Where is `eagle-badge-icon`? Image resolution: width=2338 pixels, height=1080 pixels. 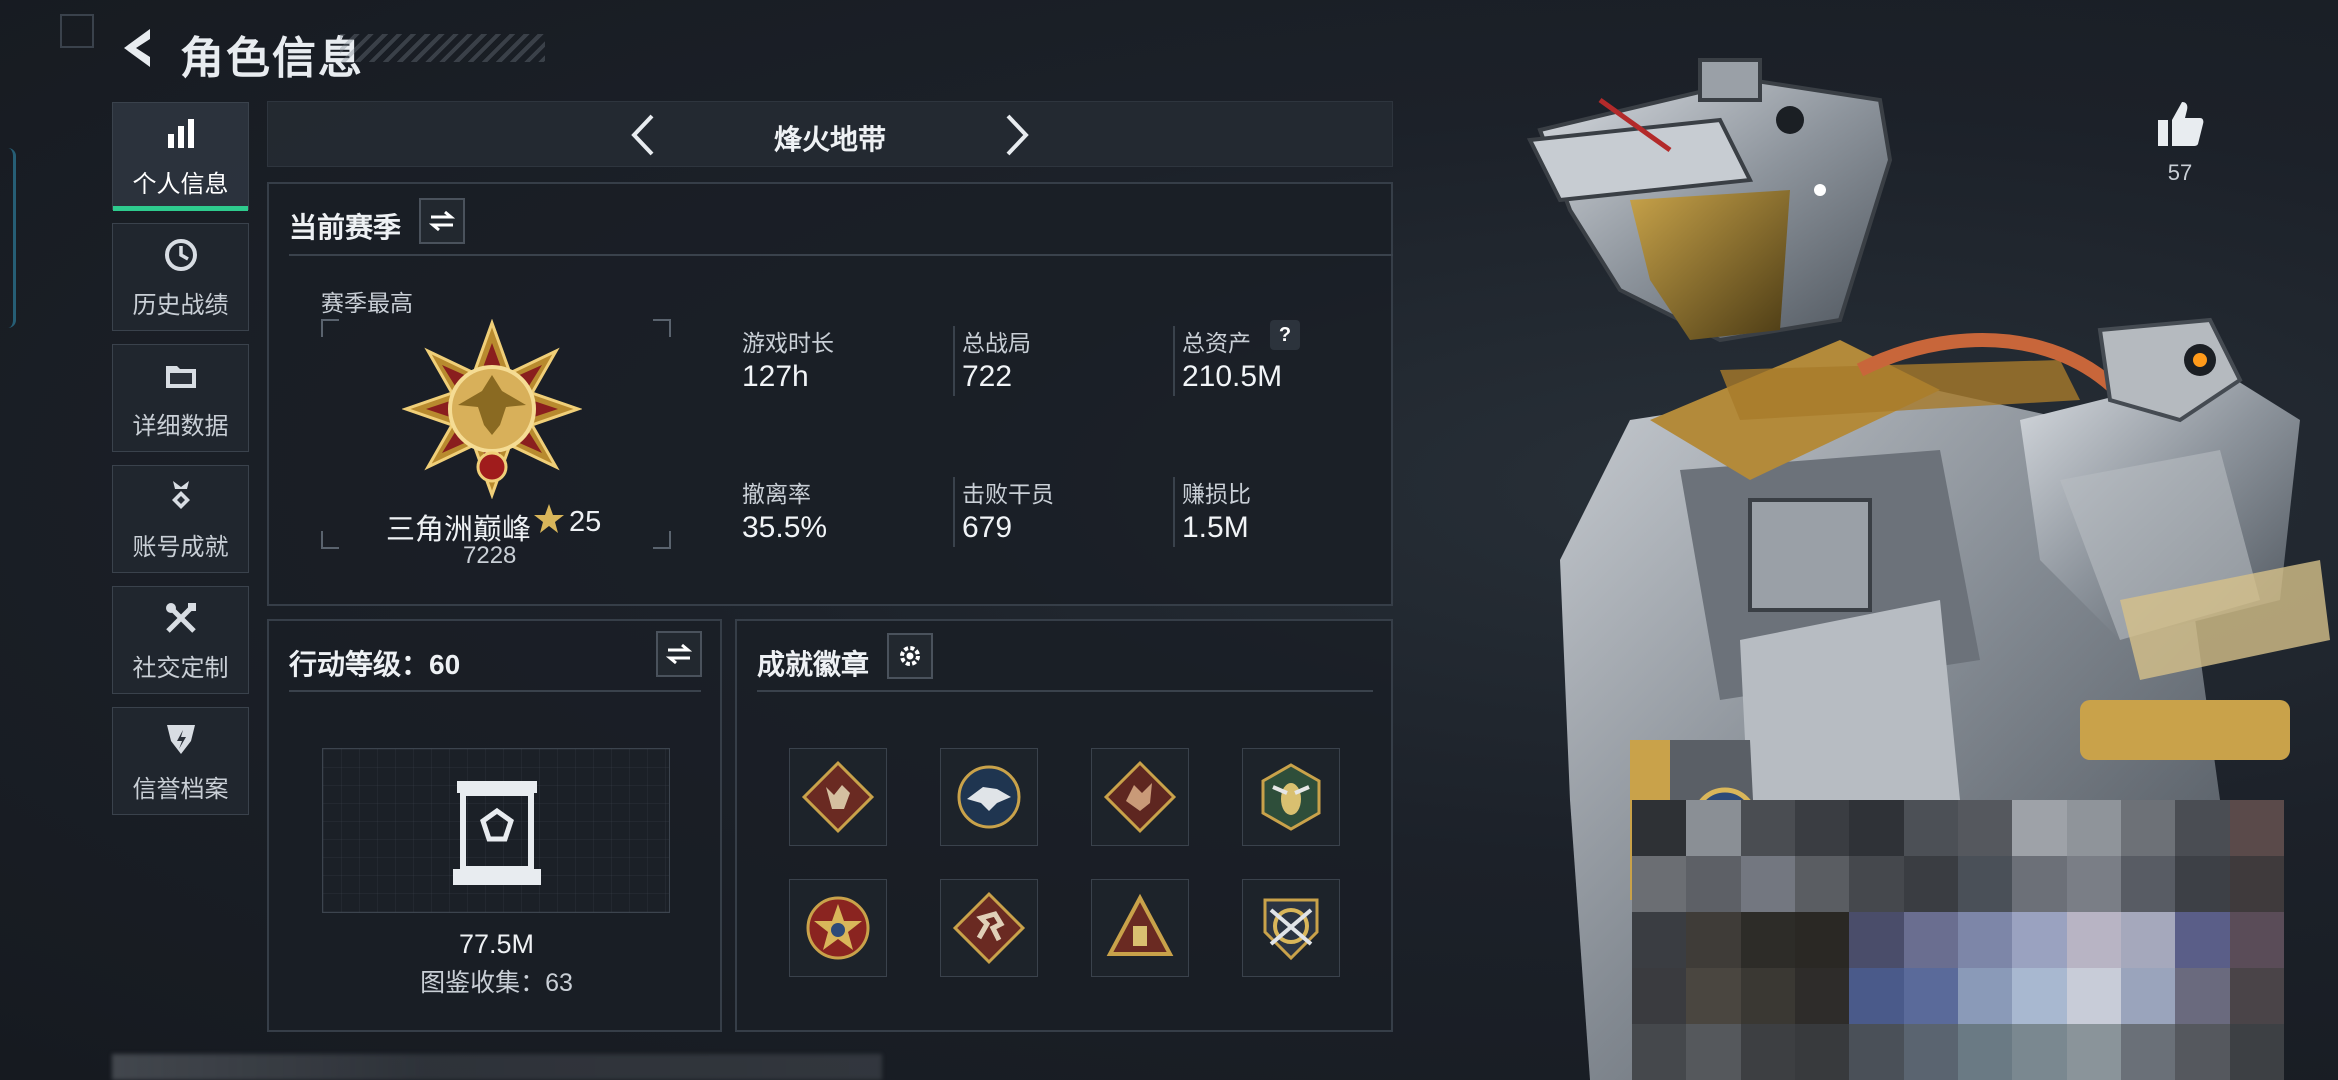 eagle-badge-icon is located at coordinates (989, 797).